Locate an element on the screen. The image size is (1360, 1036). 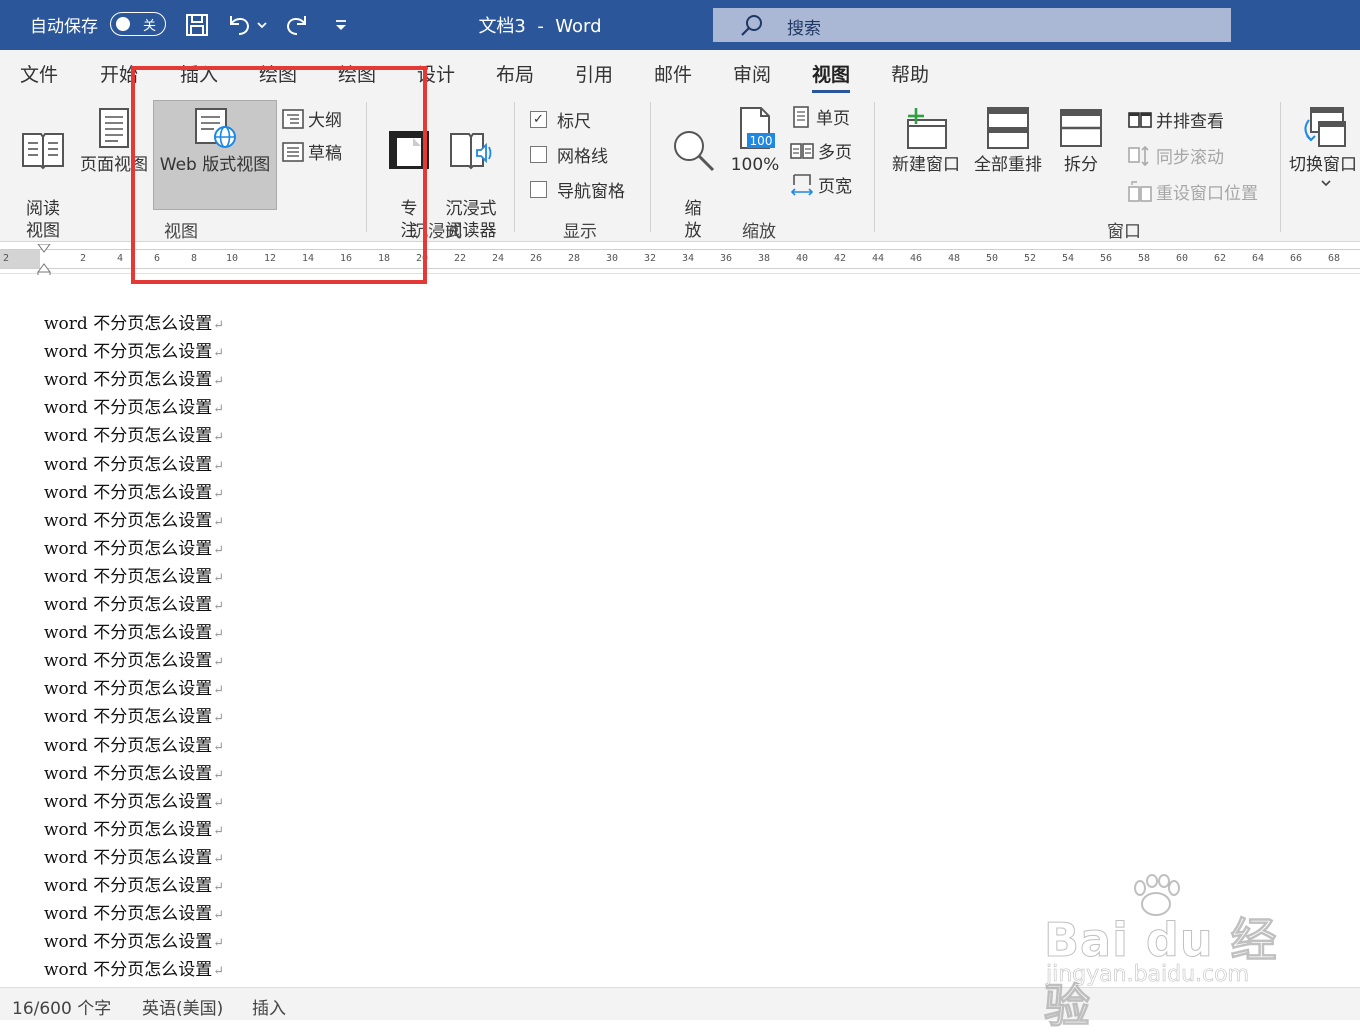
ruler-tick: 38 is located at coordinates (764, 258).